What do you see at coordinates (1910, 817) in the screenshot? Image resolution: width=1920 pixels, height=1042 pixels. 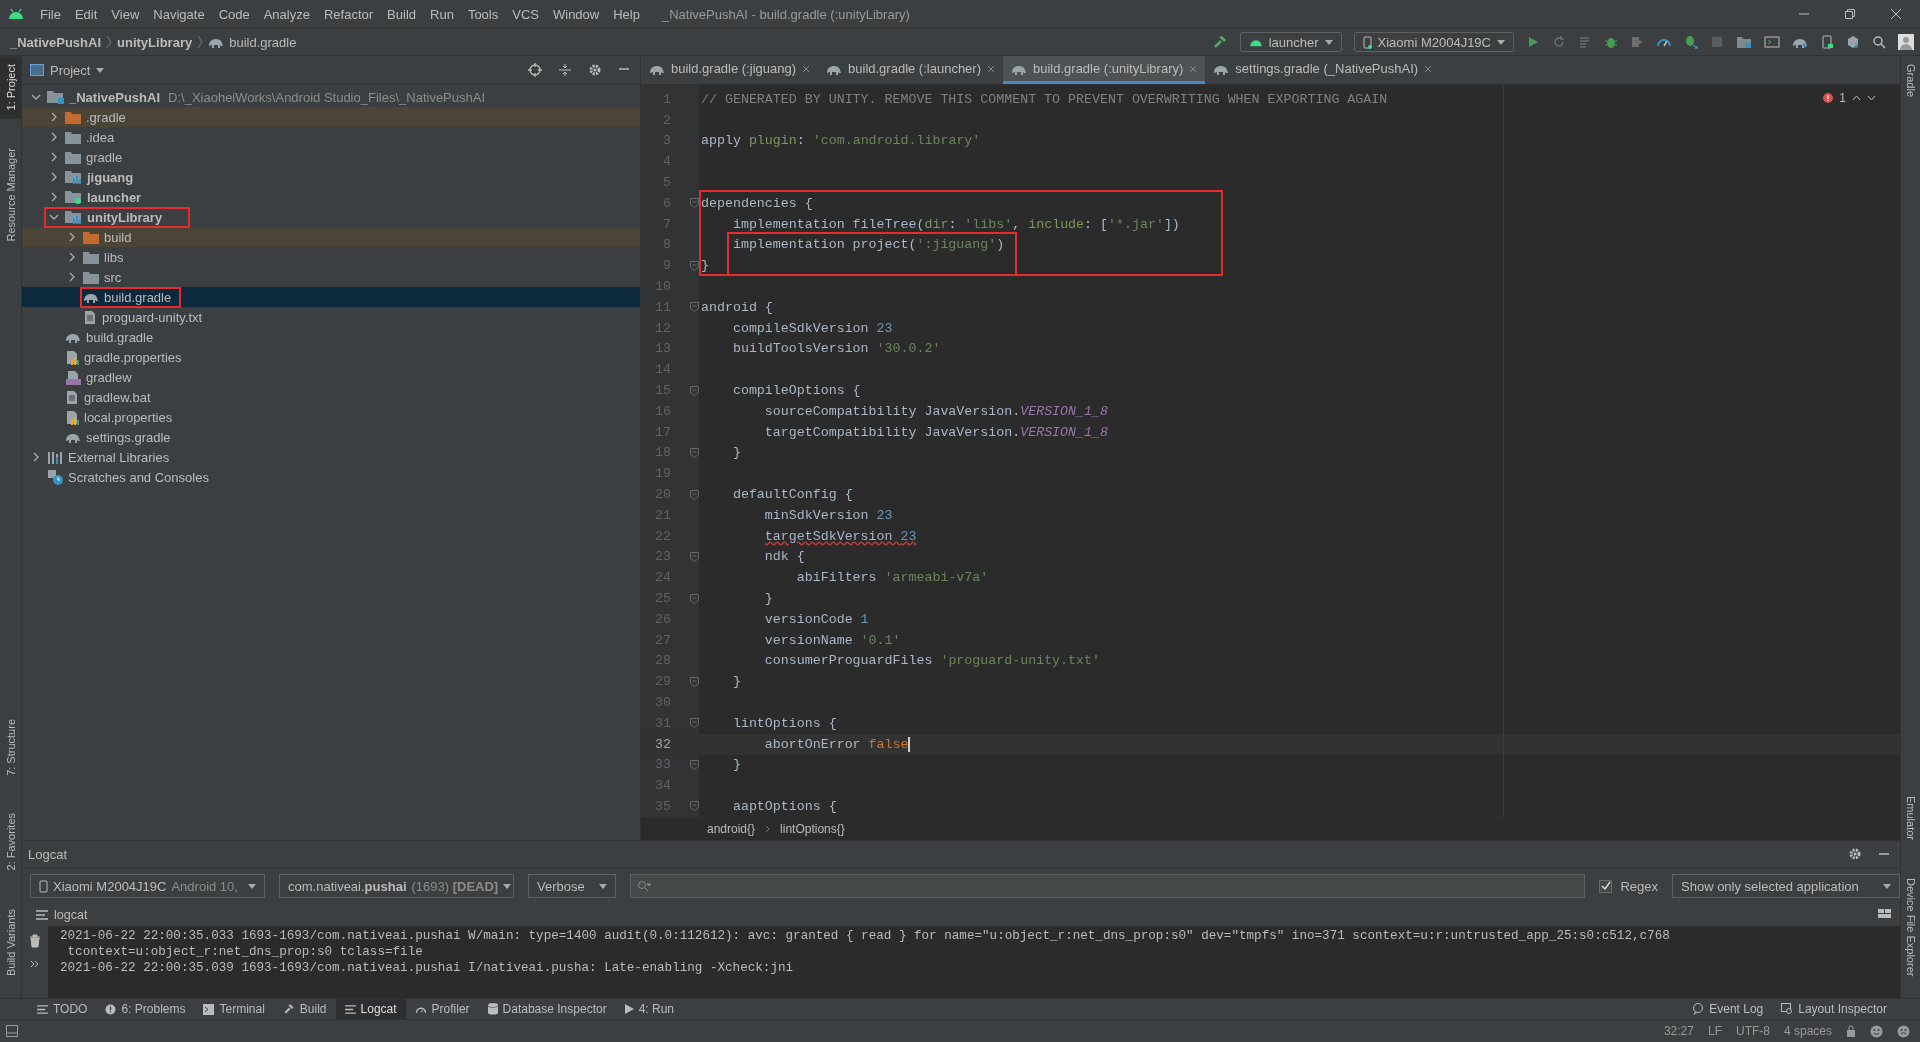 I see `tool-window-tab: Emulator` at bounding box center [1910, 817].